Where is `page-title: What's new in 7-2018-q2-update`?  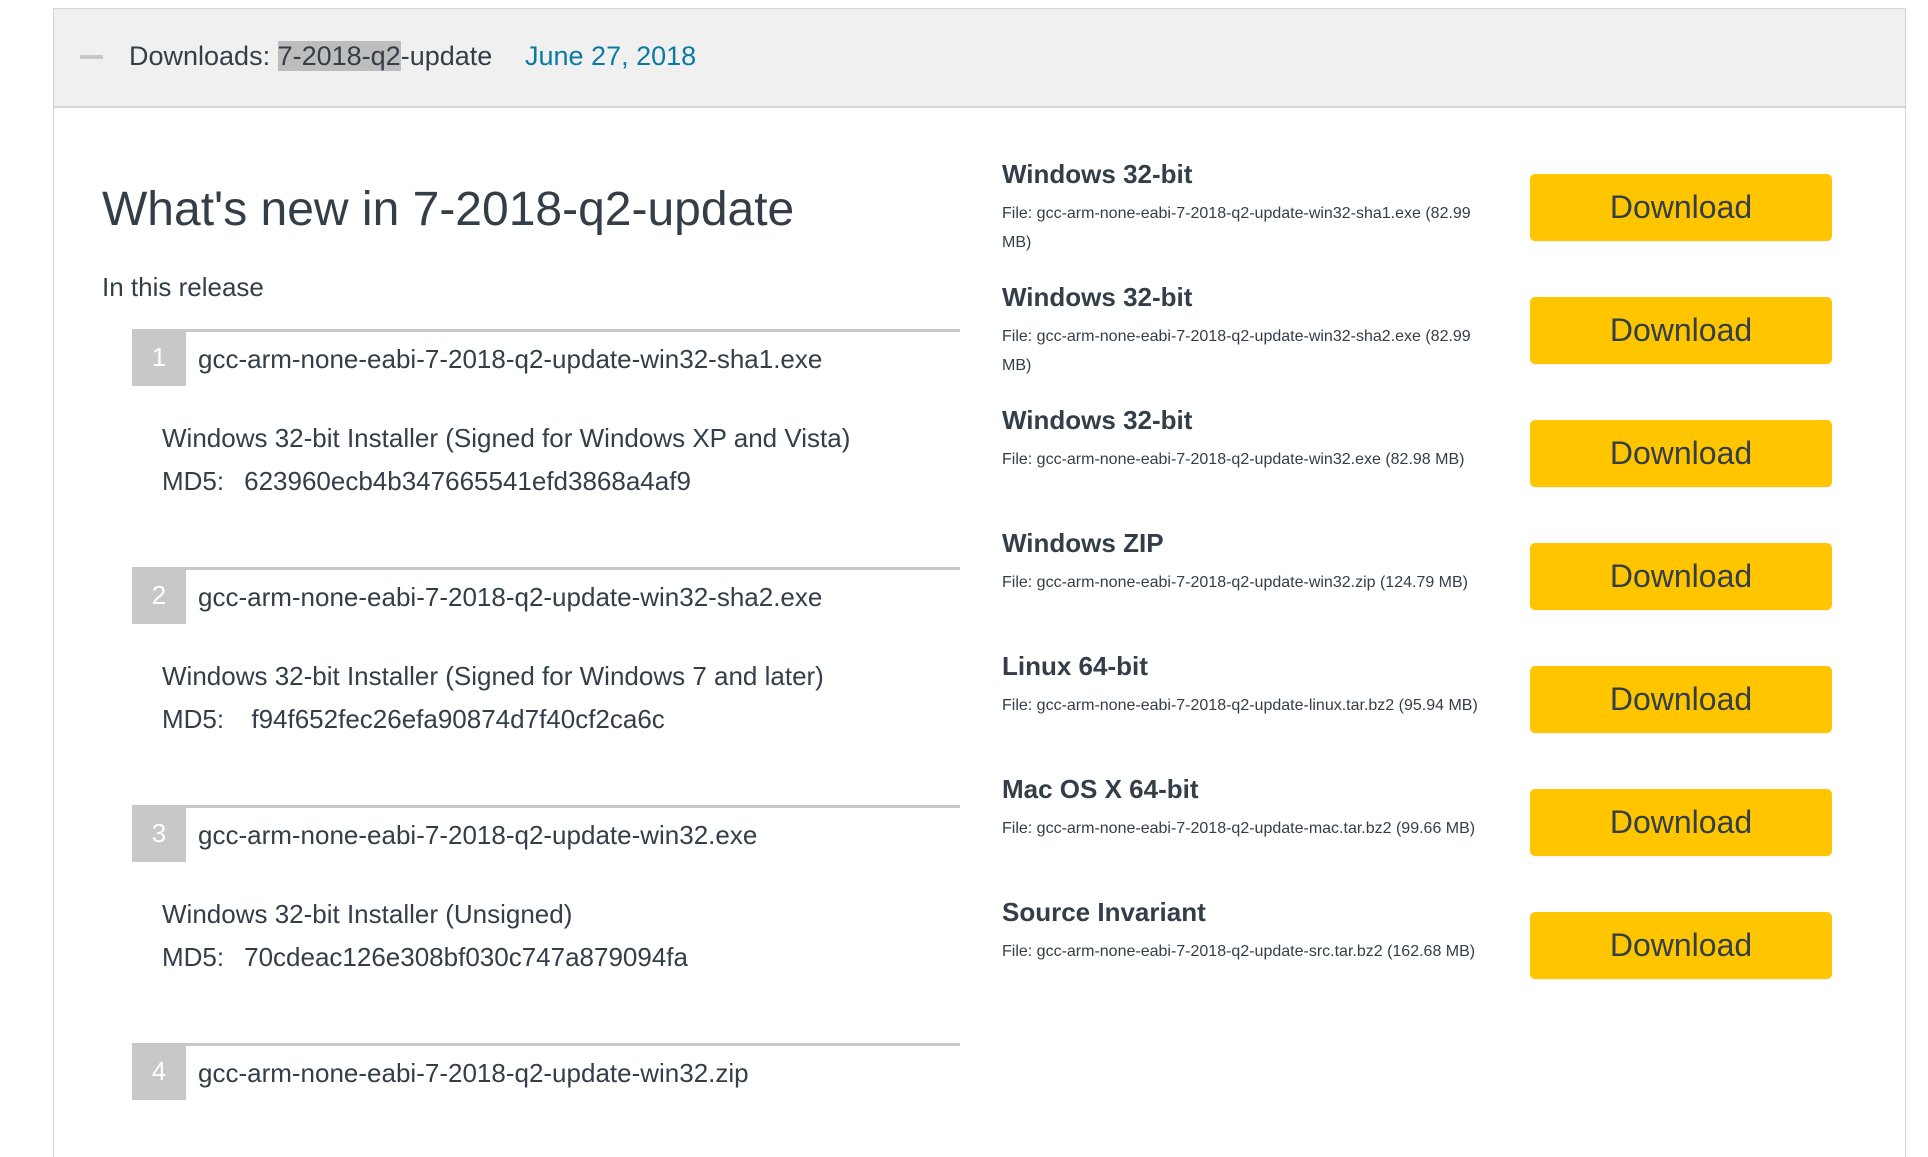
page-title: What's new in 7-2018-q2-update is located at coordinates (448, 209).